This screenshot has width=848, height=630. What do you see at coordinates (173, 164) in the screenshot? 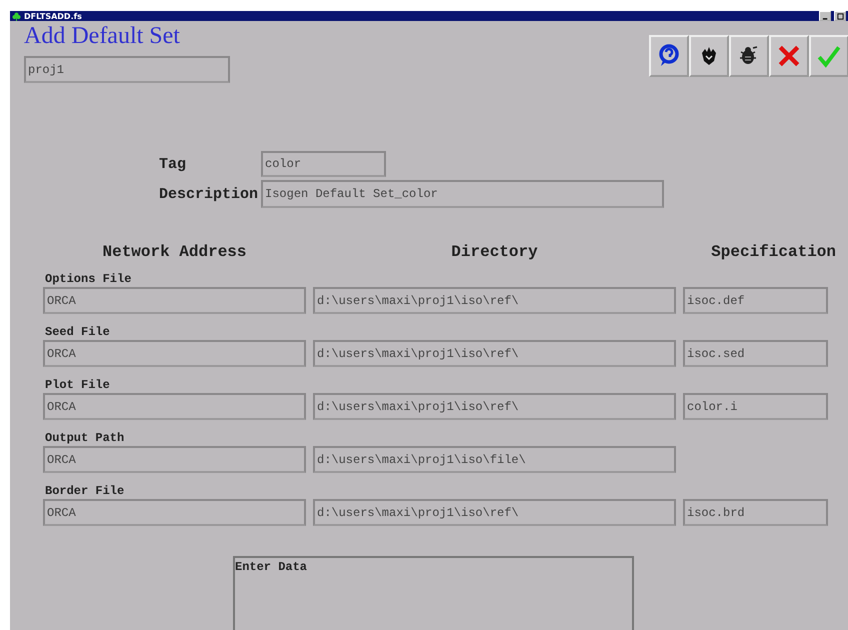
I see `tag-label: Tag` at bounding box center [173, 164].